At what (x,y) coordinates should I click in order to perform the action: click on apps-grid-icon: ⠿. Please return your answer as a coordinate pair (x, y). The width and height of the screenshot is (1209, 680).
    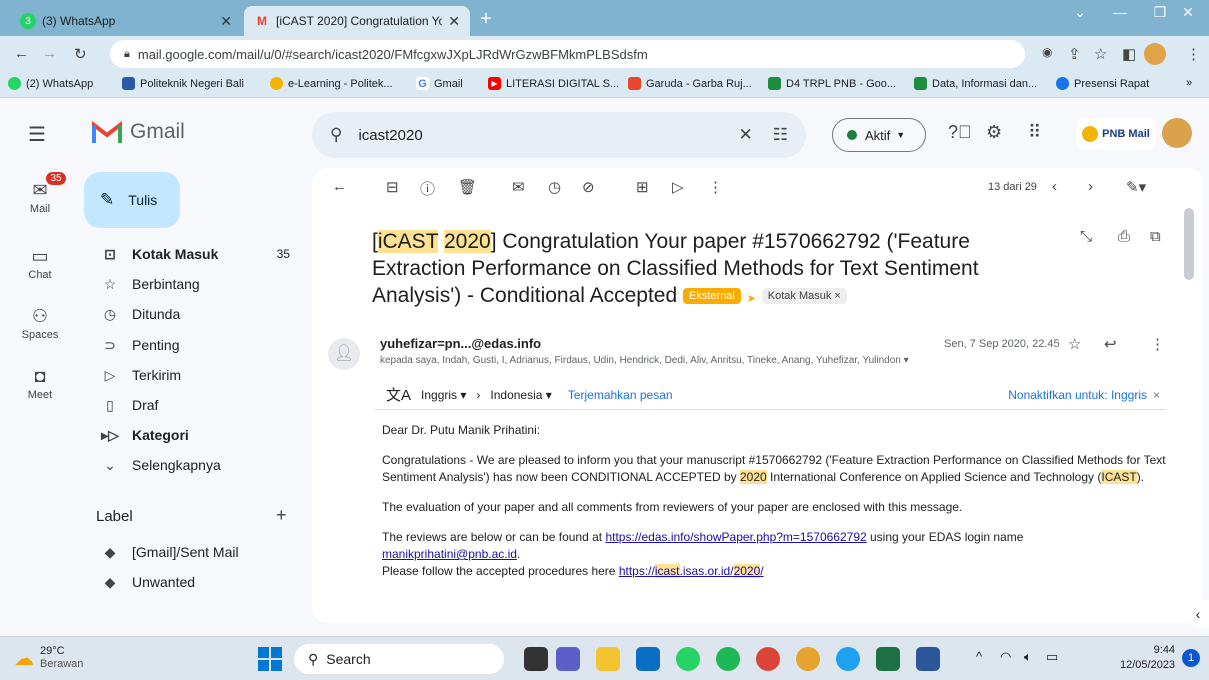
    Looking at the image, I should click on (1034, 132).